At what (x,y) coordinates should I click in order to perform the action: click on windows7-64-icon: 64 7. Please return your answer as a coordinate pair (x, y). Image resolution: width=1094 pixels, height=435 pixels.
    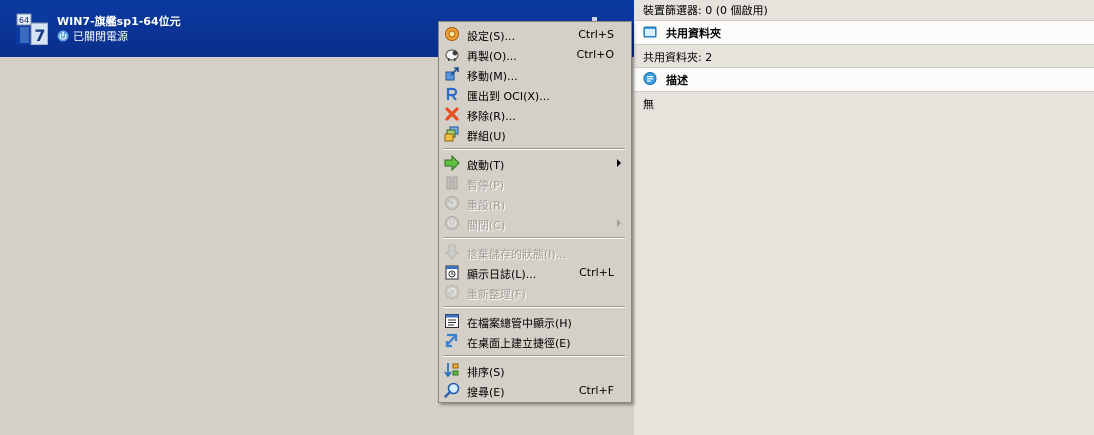
    Looking at the image, I should click on (32, 29).